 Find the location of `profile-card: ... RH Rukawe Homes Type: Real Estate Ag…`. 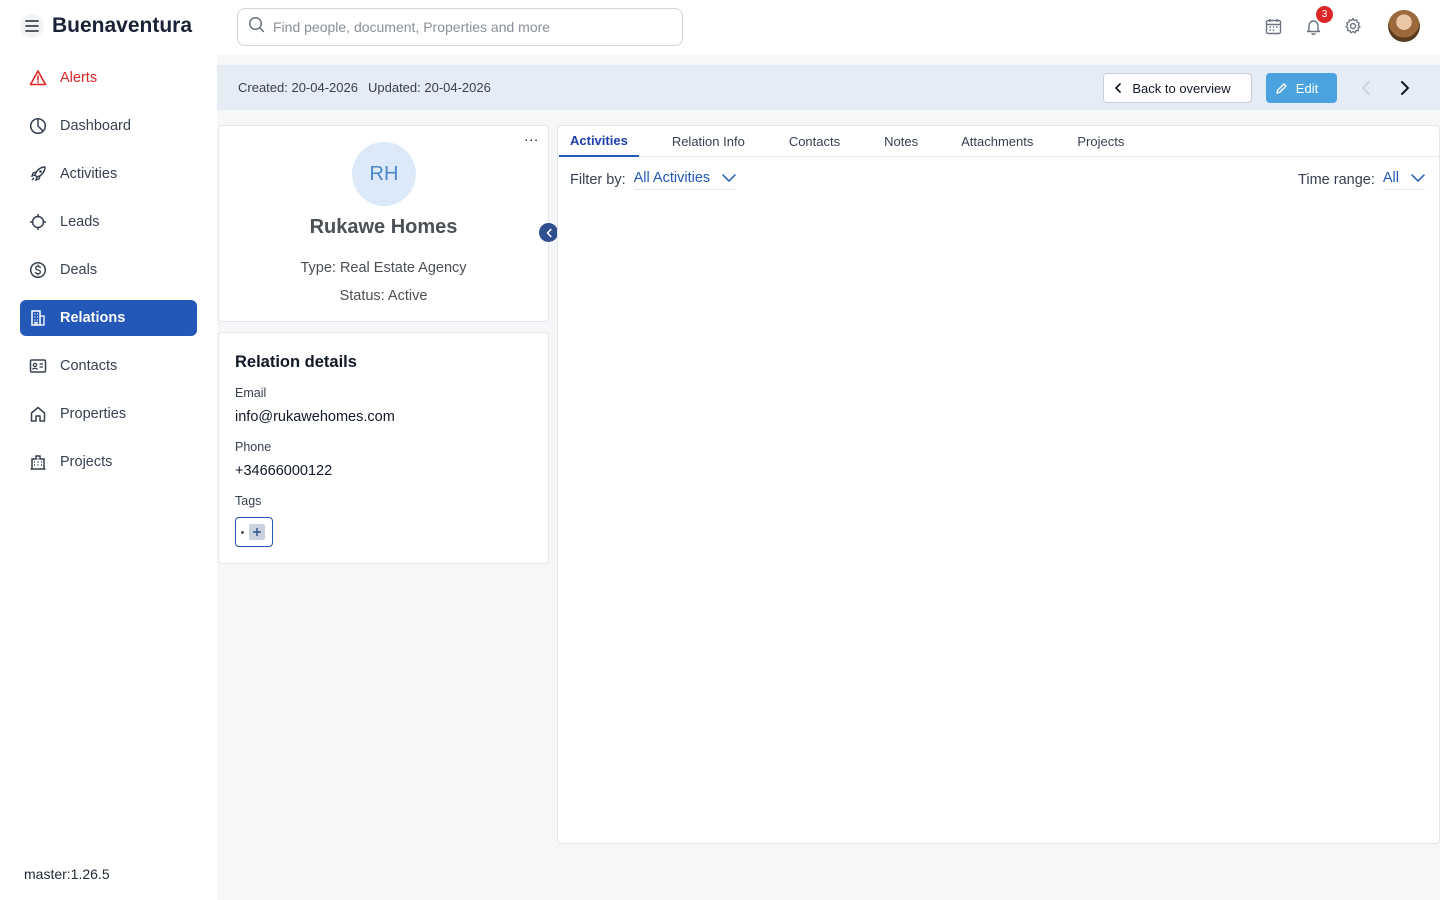

profile-card: ... RH Rukawe Homes Type: Real Estate Ag… is located at coordinates (388, 223).